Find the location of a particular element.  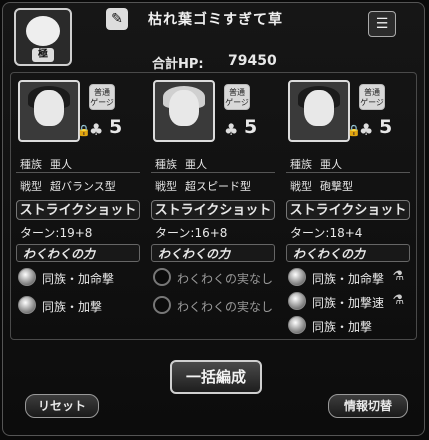

waku-item: 同族・加命撃 is located at coordinates (80, 278).